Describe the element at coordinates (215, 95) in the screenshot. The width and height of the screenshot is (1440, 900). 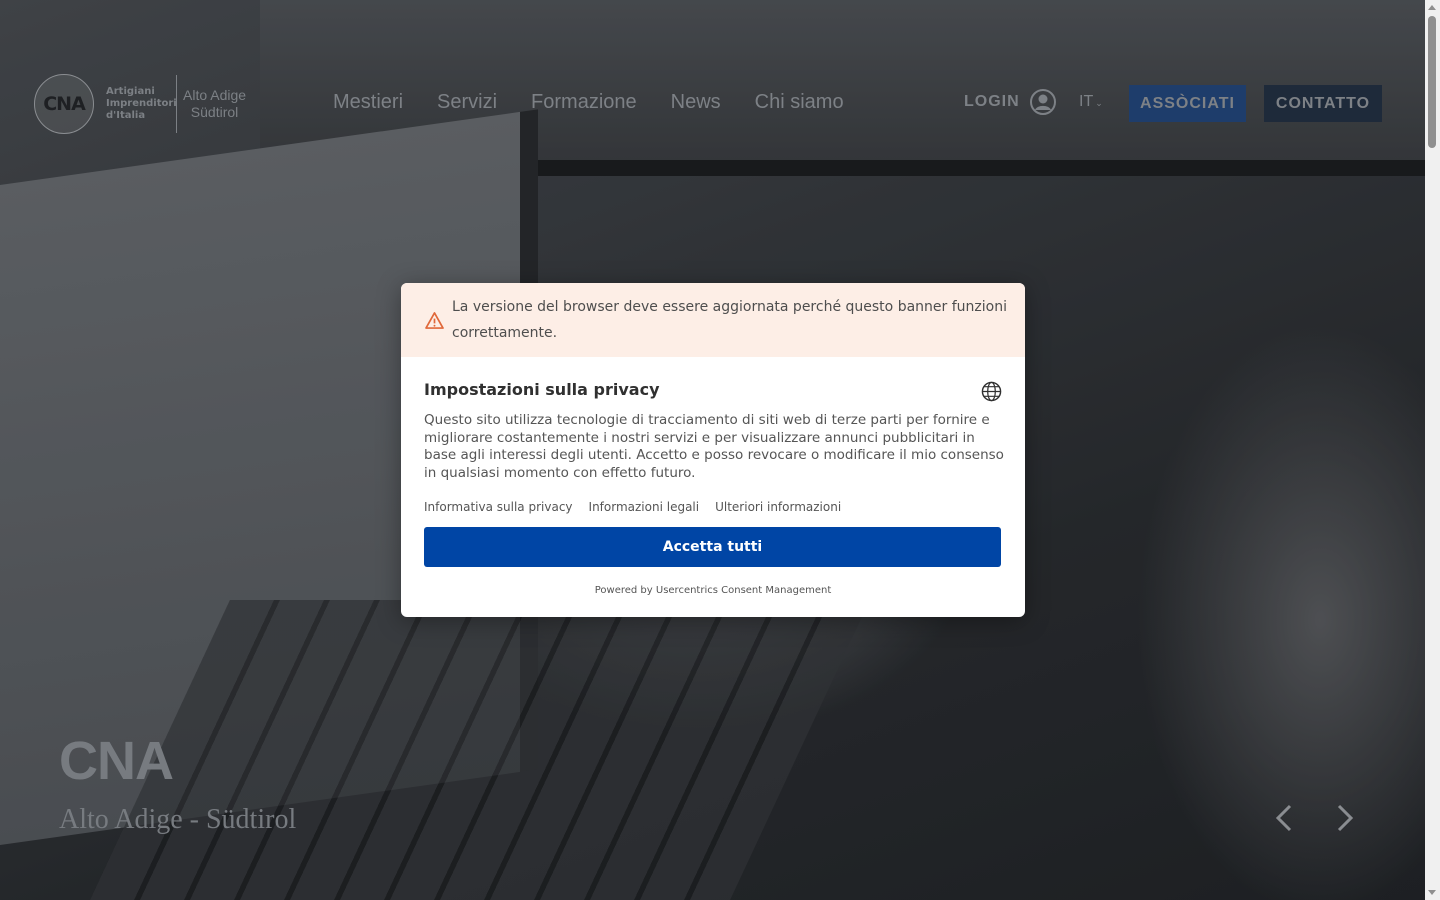
I see `logo-region-line: Alto Adige` at that location.